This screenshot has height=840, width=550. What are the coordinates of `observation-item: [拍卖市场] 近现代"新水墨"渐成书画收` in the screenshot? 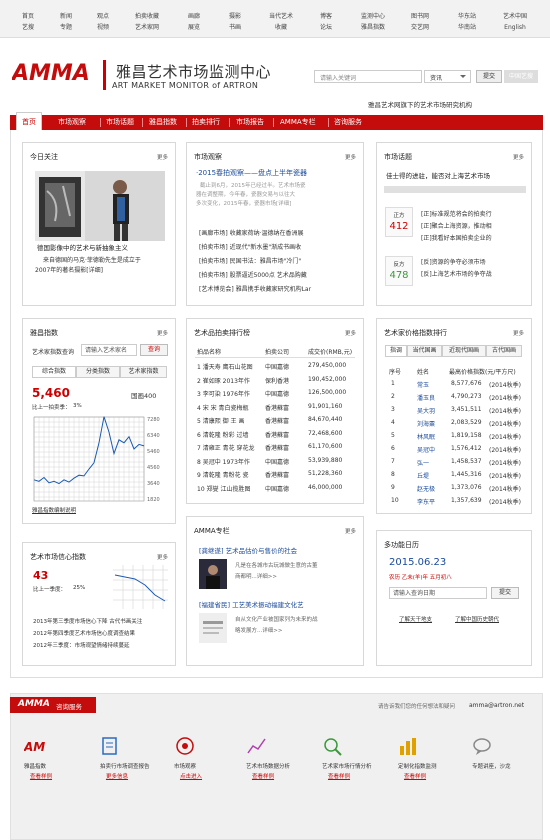 It's located at (250, 246).